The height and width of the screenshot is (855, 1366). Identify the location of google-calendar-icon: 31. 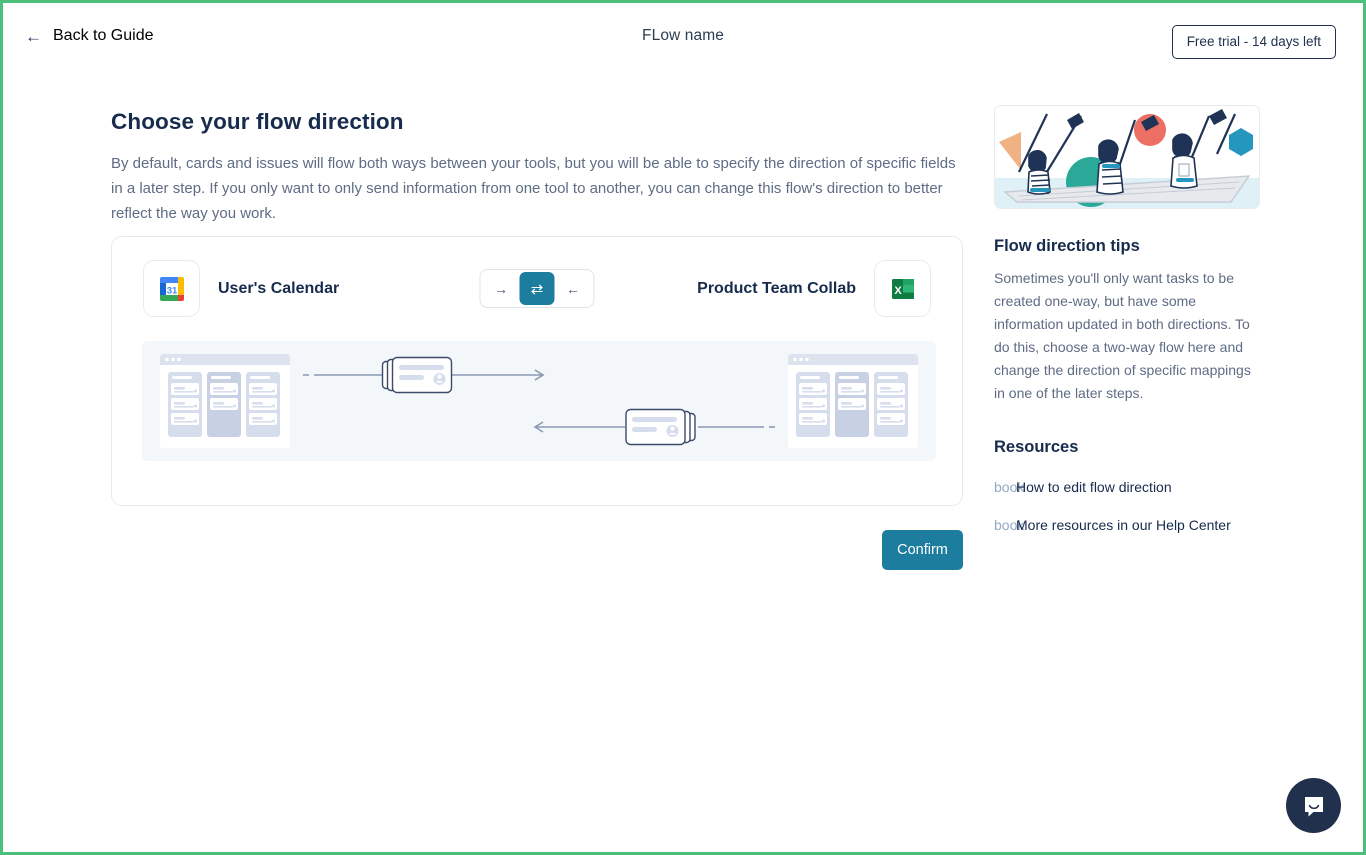
(171, 288).